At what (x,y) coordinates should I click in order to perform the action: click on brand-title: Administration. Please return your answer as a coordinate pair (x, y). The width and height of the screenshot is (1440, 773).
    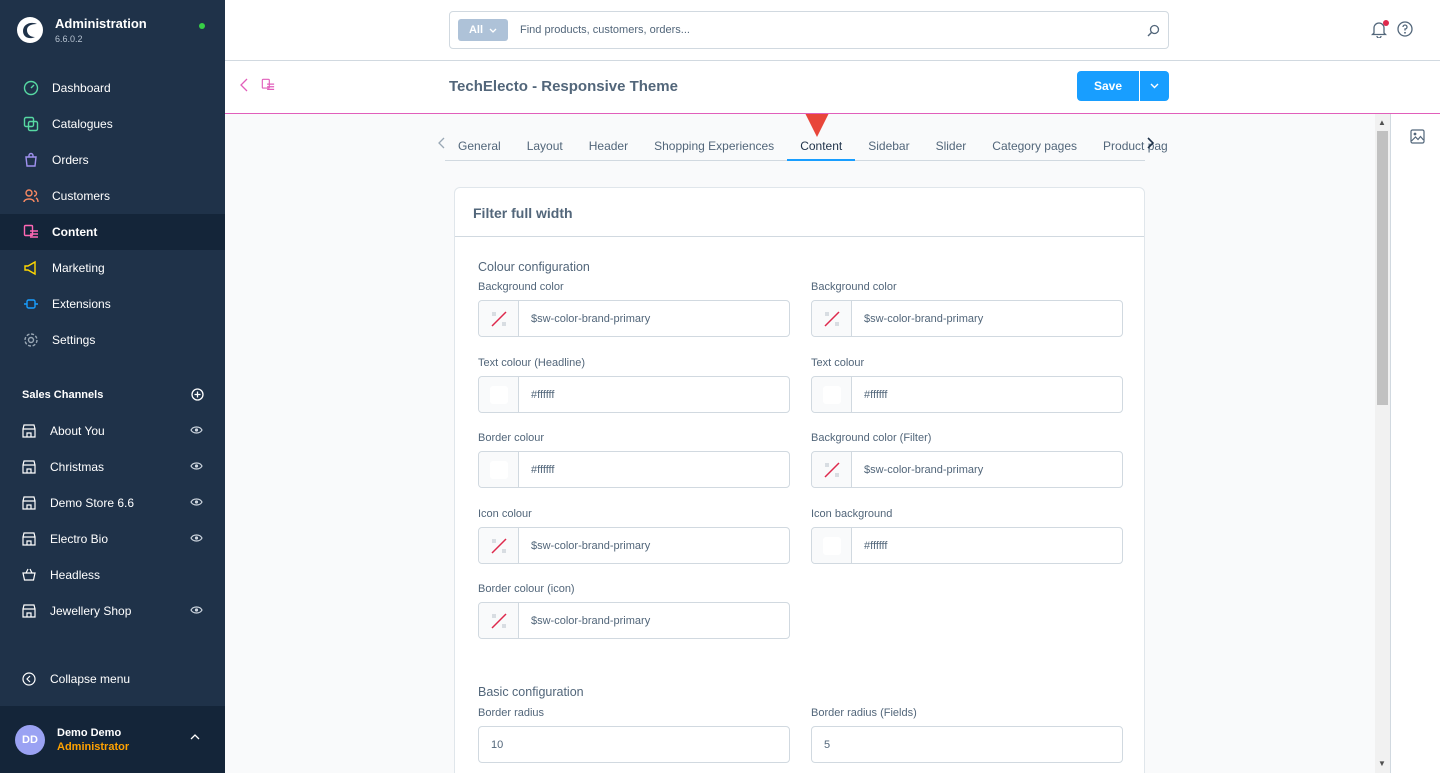
    Looking at the image, I should click on (101, 23).